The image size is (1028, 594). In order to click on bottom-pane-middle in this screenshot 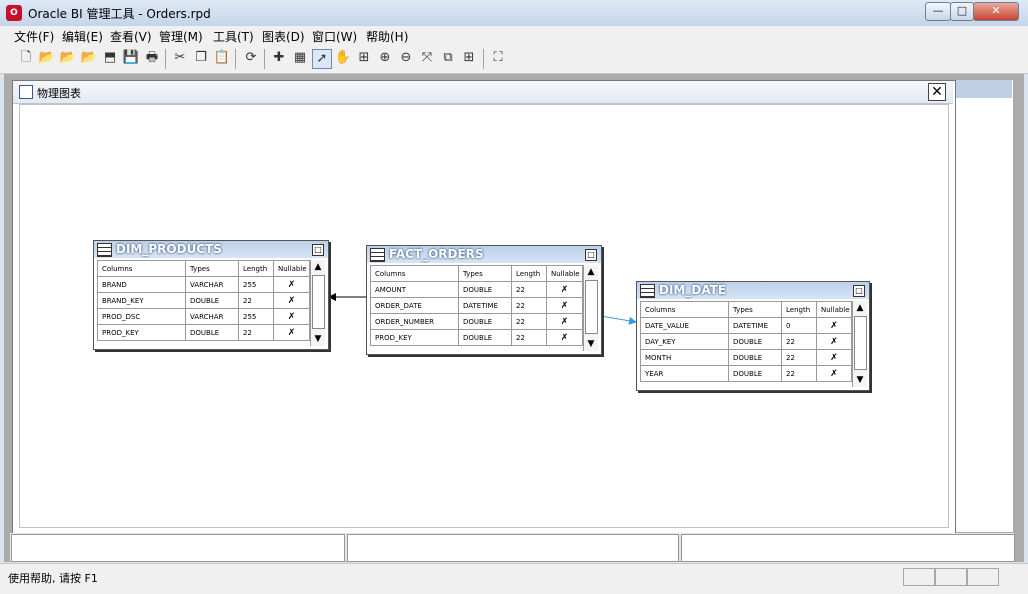, I will do `click(513, 548)`.